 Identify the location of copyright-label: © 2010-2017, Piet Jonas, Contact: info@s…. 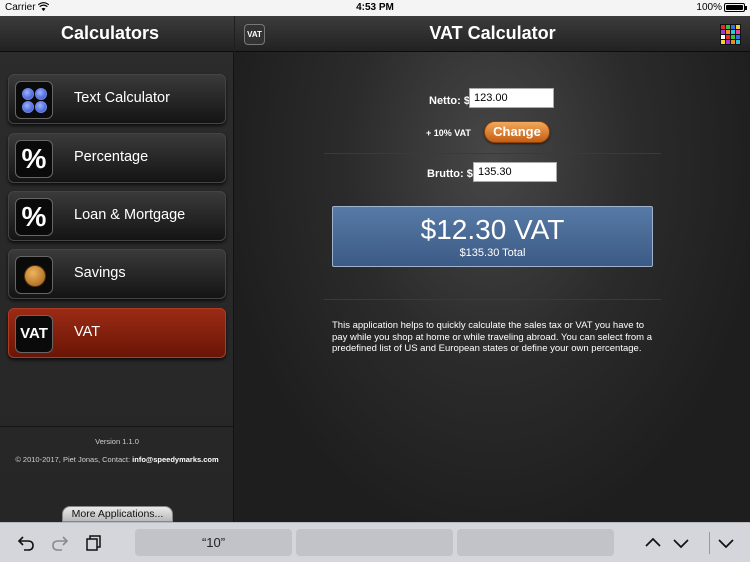
(117, 459).